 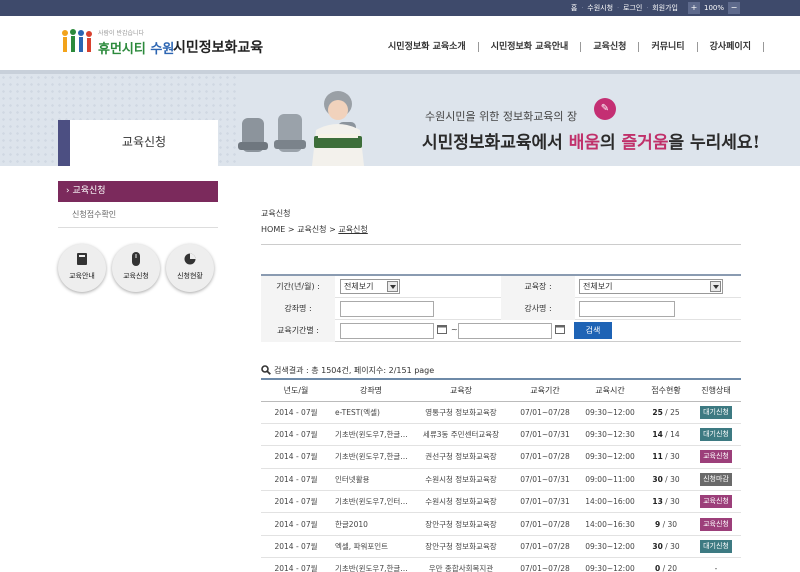 What do you see at coordinates (218, 48) in the screenshot?
I see `site-title: 시민정보화교육` at bounding box center [218, 48].